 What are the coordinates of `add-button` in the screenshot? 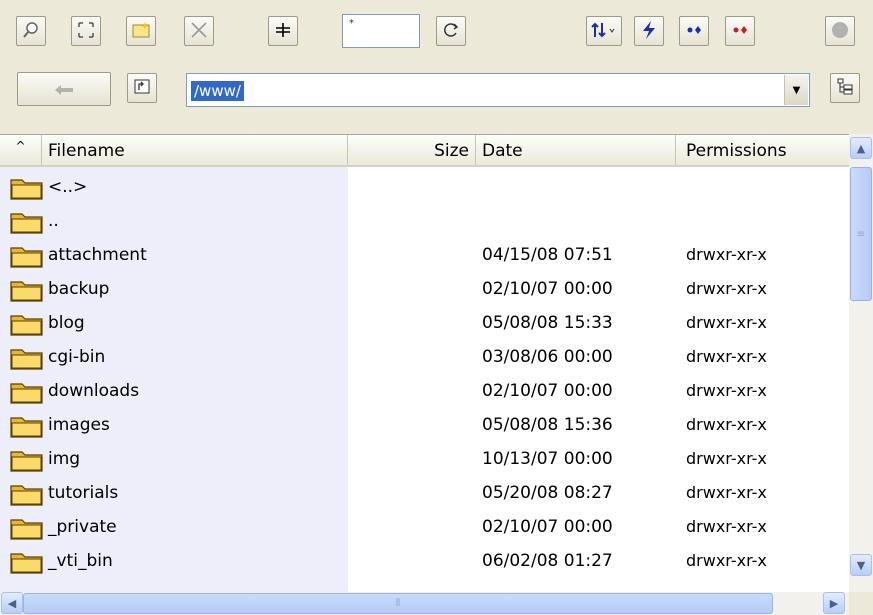 It's located at (283, 31).